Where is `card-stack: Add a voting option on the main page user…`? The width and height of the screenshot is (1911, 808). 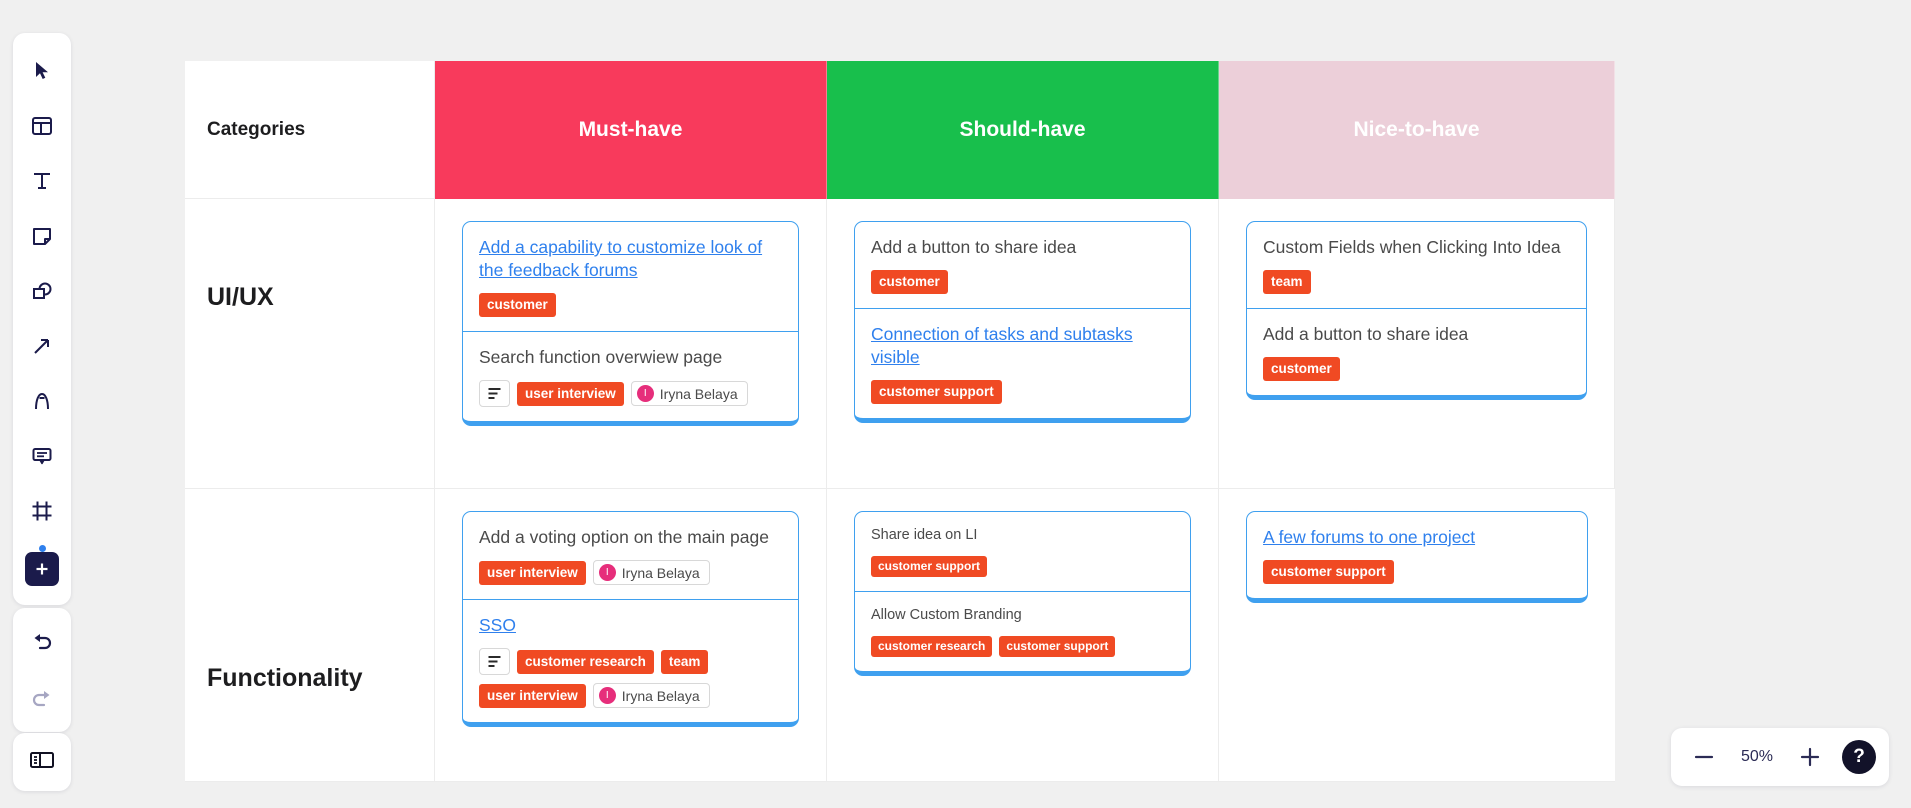
card-stack: Add a voting option on the main page user… is located at coordinates (630, 619).